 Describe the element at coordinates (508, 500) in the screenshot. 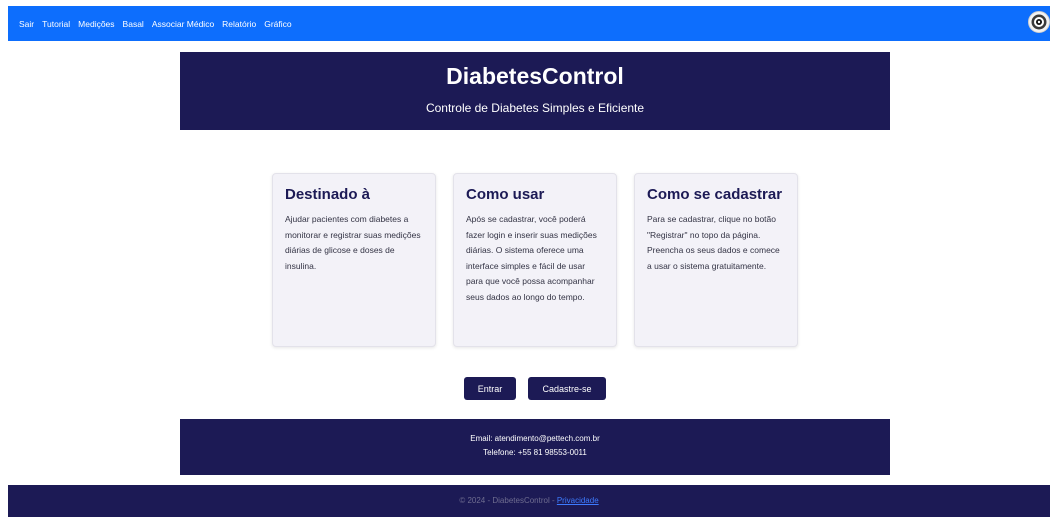

I see `footer-copyright: © 2024 - DiabetesControl -` at that location.